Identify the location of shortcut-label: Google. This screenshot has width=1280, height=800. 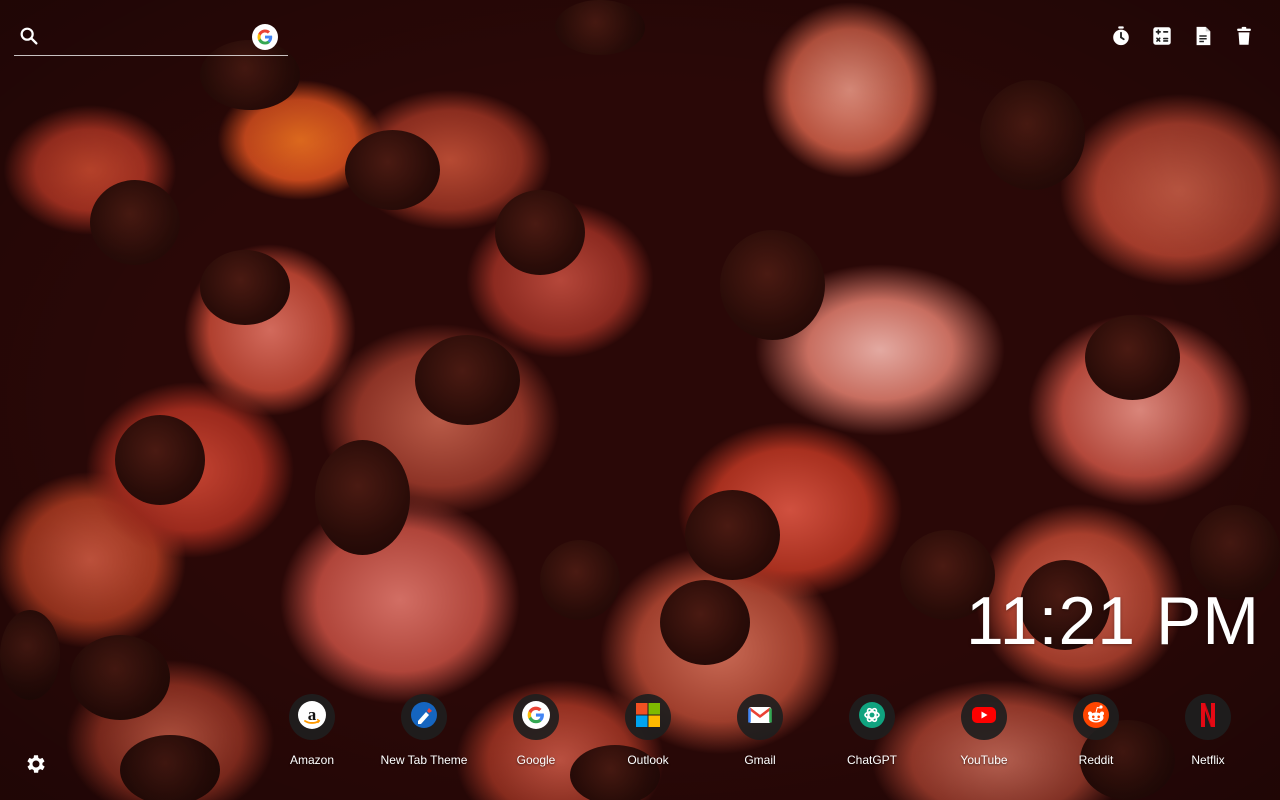
(536, 760).